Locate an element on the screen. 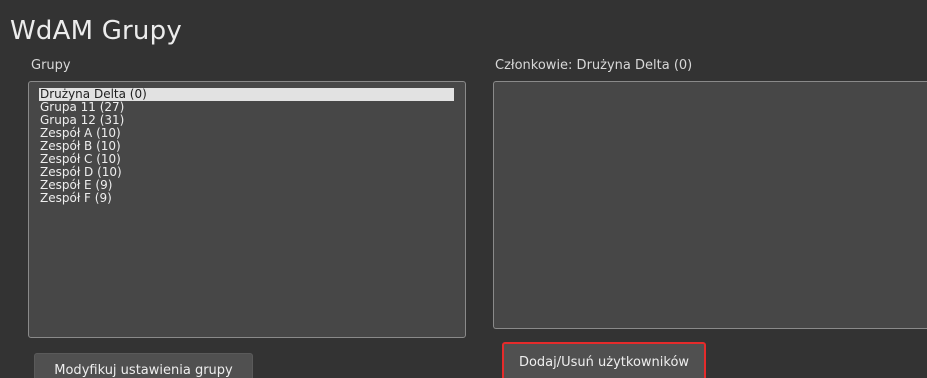 The image size is (927, 378). modify-group-settings-button: Modyfikuj ustawienia grupy is located at coordinates (143, 365).